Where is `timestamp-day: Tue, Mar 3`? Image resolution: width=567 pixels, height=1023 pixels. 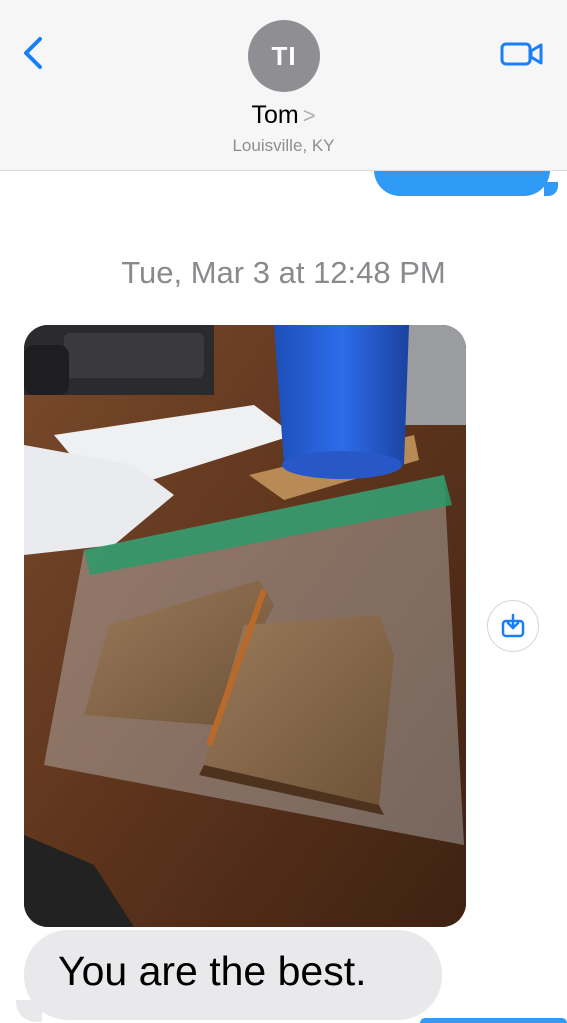
timestamp-day: Tue, Mar 3 is located at coordinates (195, 272).